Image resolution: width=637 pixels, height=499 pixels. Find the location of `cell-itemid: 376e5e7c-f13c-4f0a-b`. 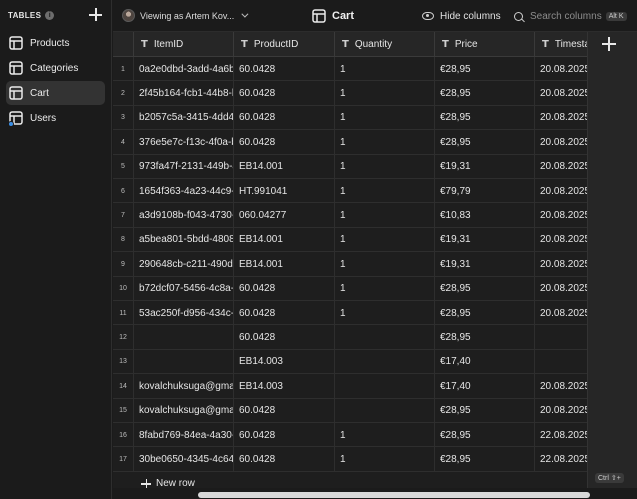

cell-itemid: 376e5e7c-f13c-4f0a-b is located at coordinates (184, 142).